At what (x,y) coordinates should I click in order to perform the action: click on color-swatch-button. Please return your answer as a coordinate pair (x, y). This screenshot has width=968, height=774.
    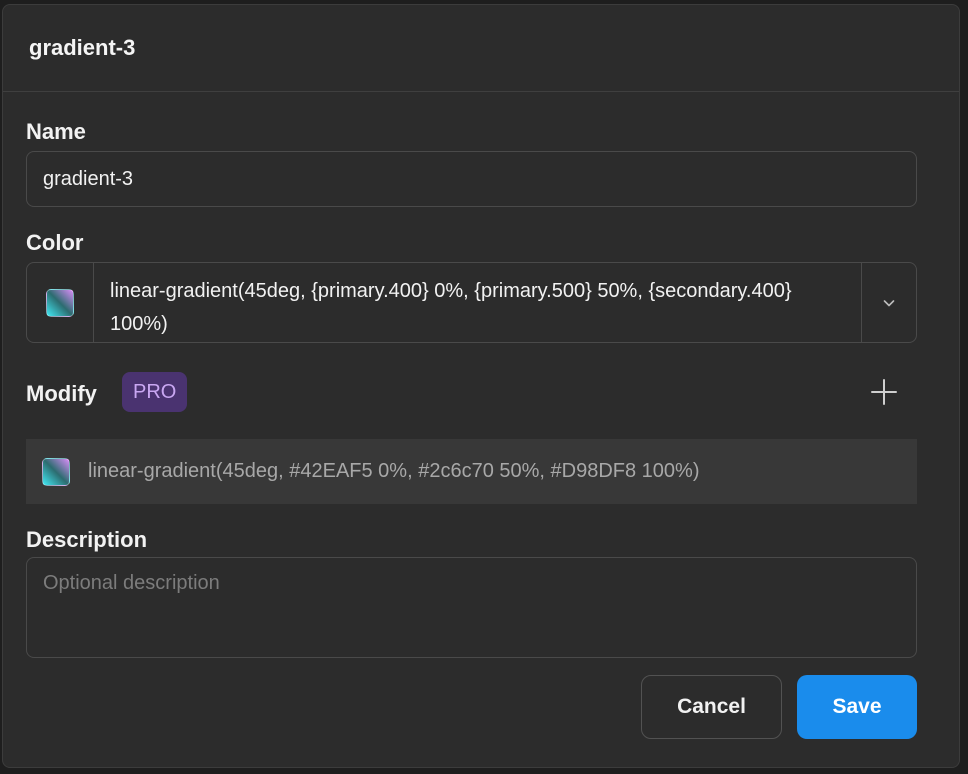
    Looking at the image, I should click on (60, 302).